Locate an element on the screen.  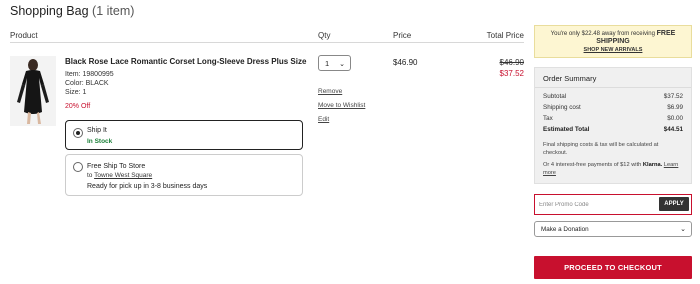
ship-it-radio is located at coordinates (78, 133).